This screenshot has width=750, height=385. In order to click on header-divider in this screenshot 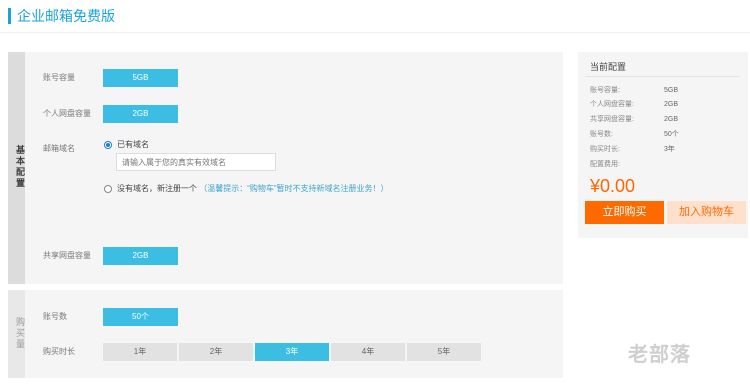, I will do `click(375, 32)`.